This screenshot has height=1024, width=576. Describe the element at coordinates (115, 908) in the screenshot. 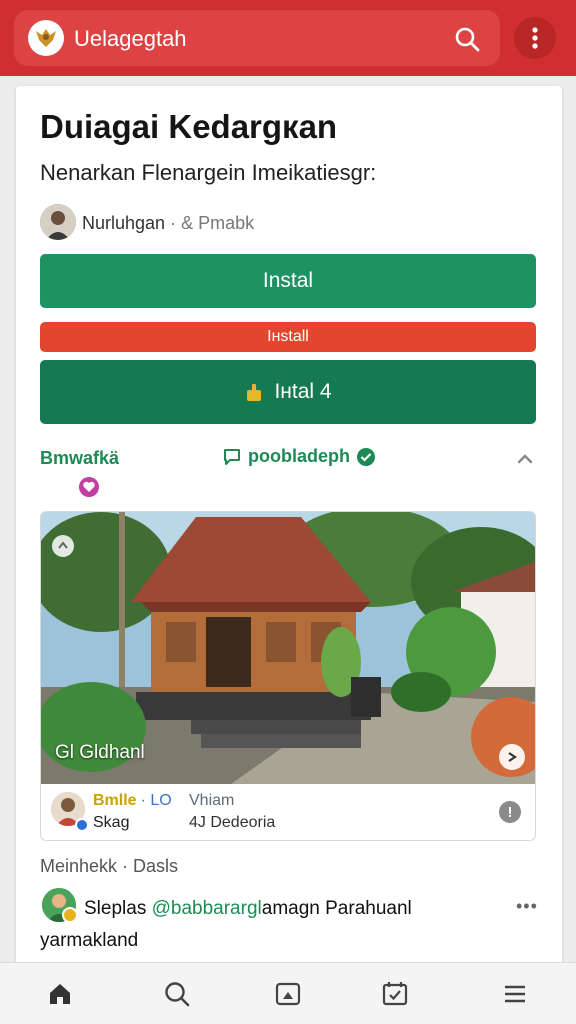

I see `comment-author: Sleplas` at that location.